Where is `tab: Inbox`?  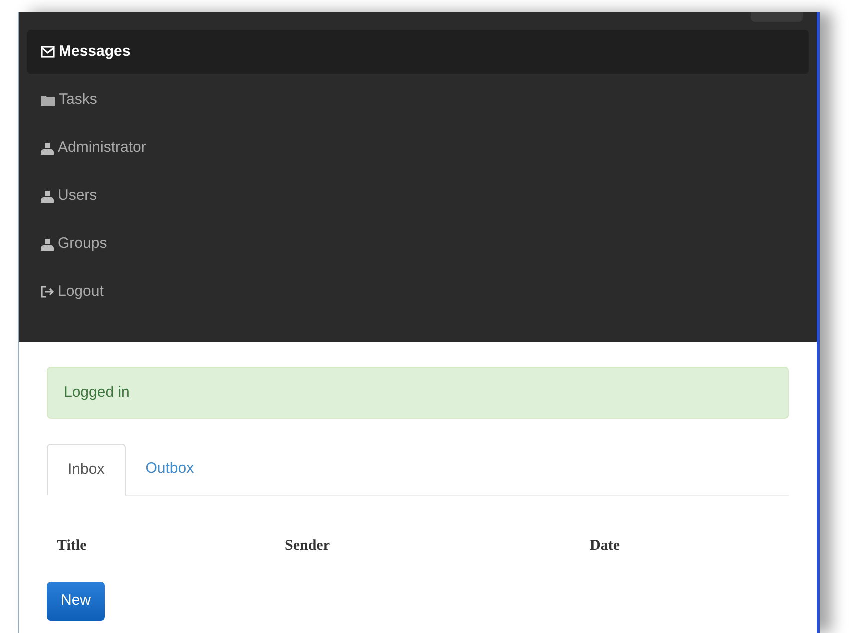 tab: Inbox is located at coordinates (86, 470).